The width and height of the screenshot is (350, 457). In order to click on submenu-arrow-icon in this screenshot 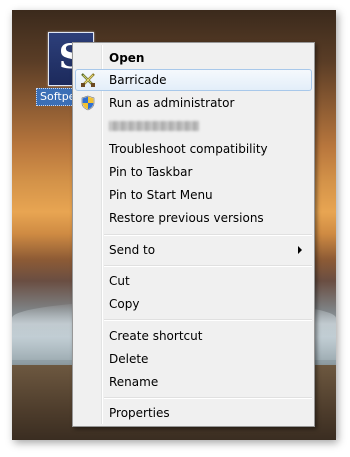, I will do `click(300, 250)`.